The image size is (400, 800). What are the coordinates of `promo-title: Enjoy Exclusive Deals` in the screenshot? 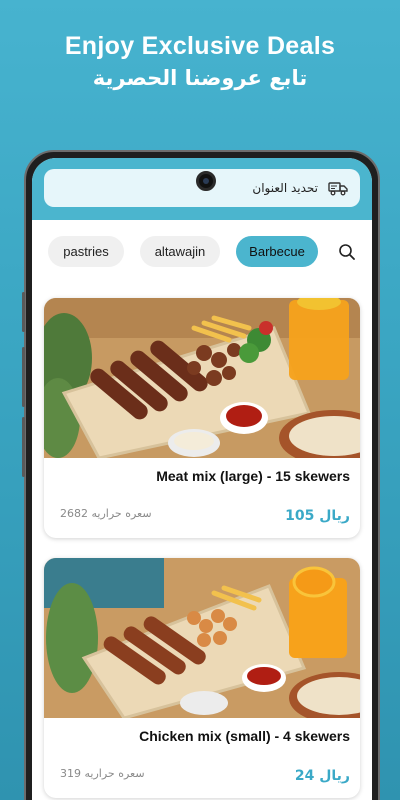 It's located at (200, 46).